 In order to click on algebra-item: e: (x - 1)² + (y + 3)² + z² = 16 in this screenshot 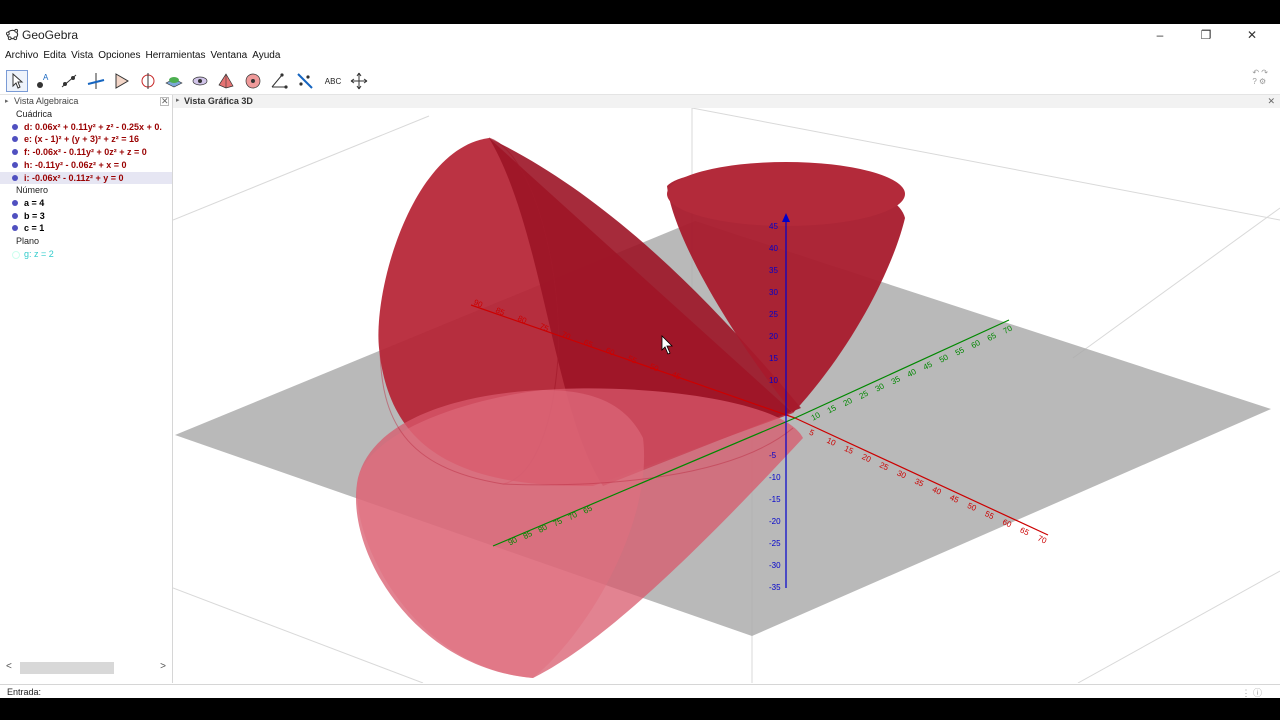, I will do `click(86, 139)`.